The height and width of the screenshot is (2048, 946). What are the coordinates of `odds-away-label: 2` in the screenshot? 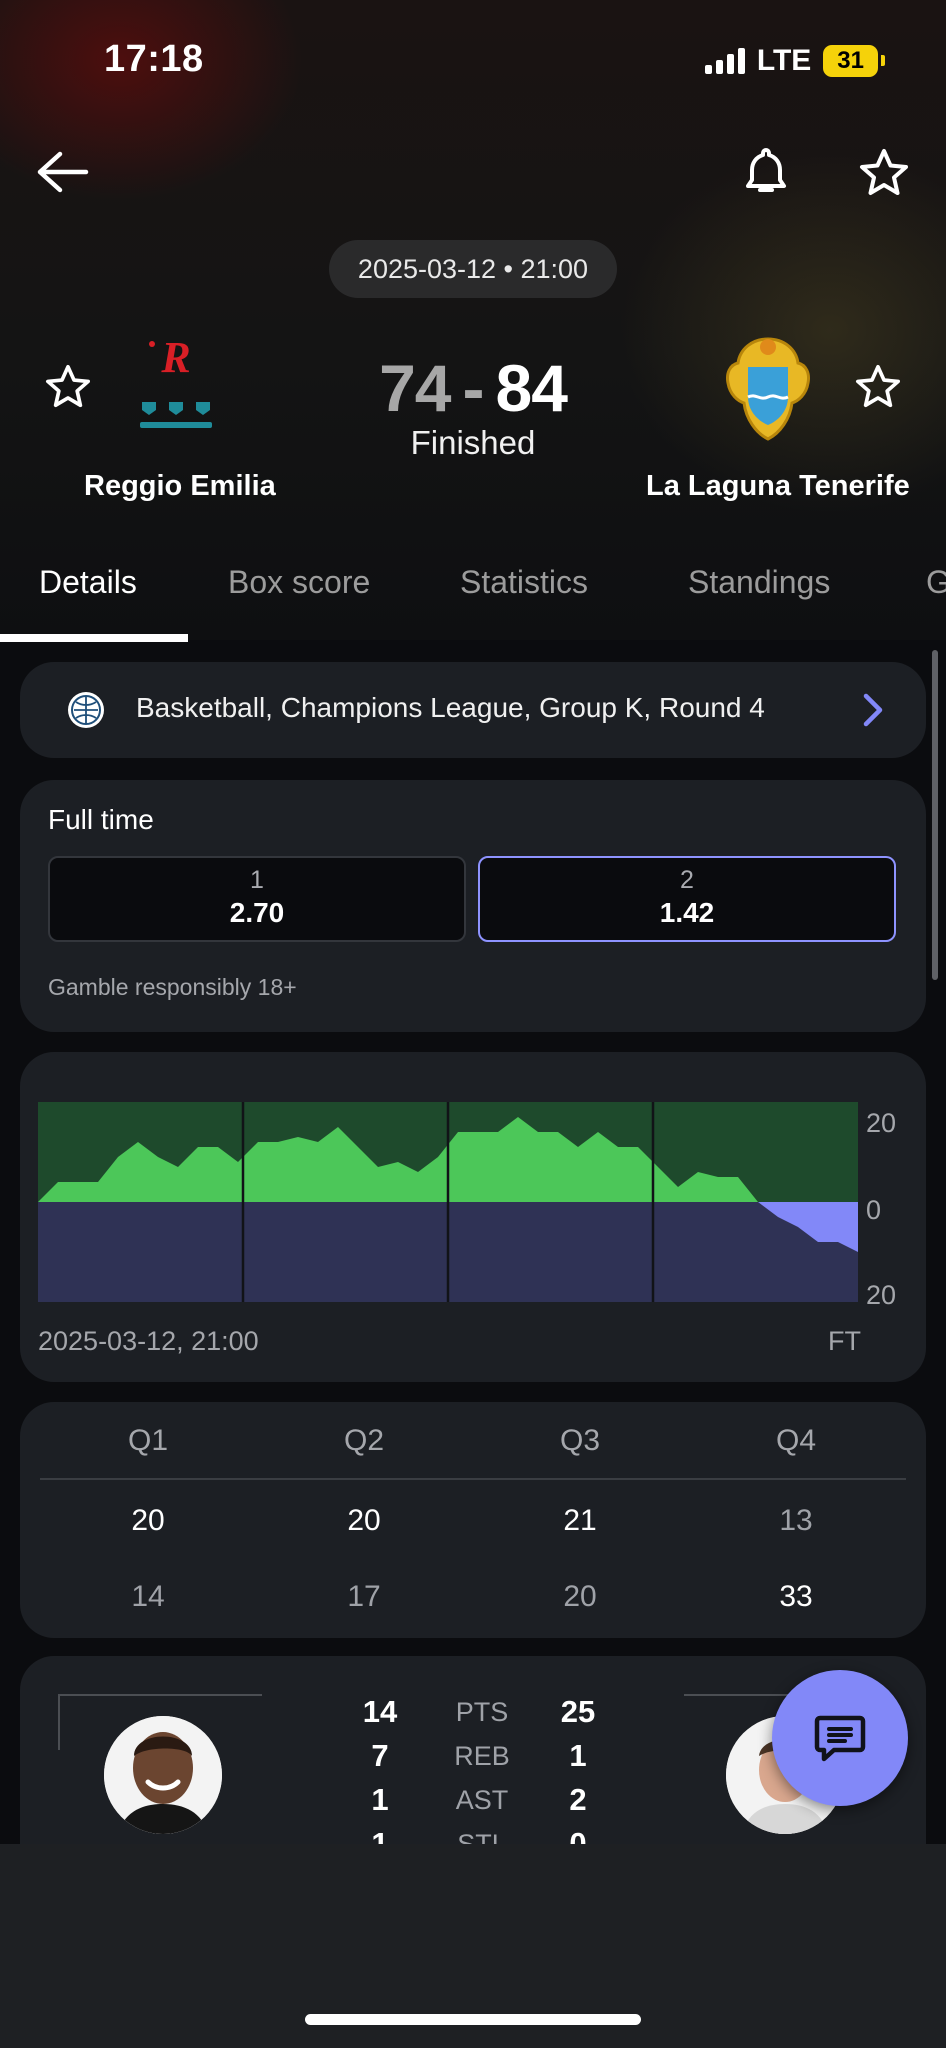 It's located at (687, 880).